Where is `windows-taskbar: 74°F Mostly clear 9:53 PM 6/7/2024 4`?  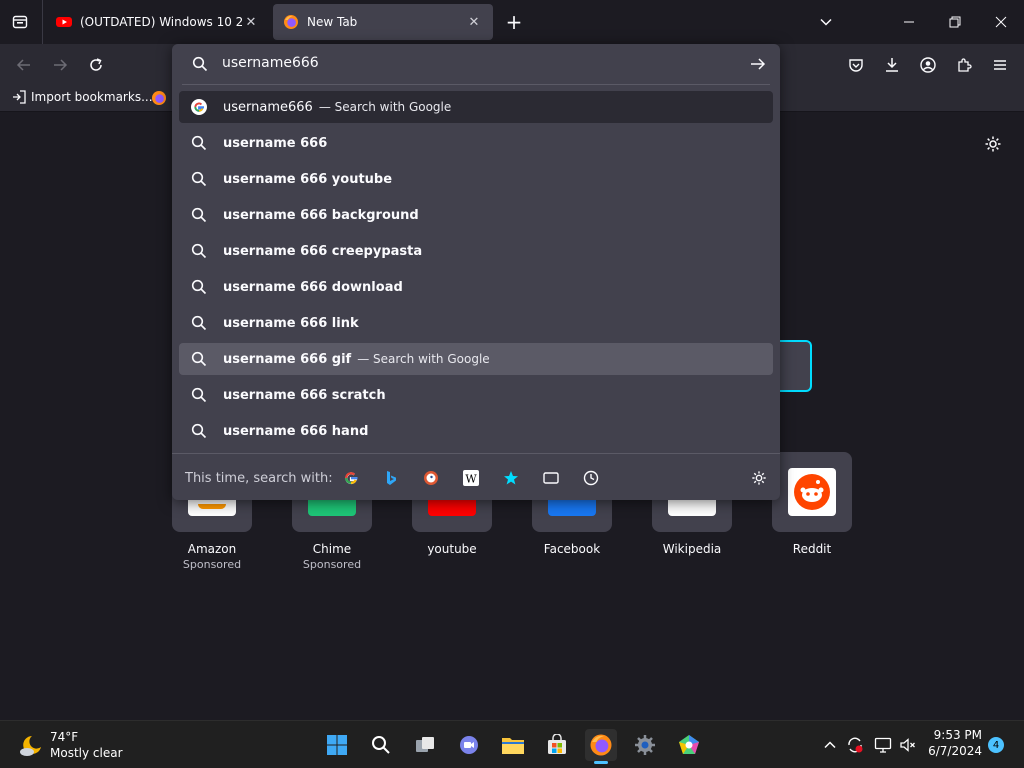 windows-taskbar: 74°F Mostly clear 9:53 PM 6/7/2024 4 is located at coordinates (512, 744).